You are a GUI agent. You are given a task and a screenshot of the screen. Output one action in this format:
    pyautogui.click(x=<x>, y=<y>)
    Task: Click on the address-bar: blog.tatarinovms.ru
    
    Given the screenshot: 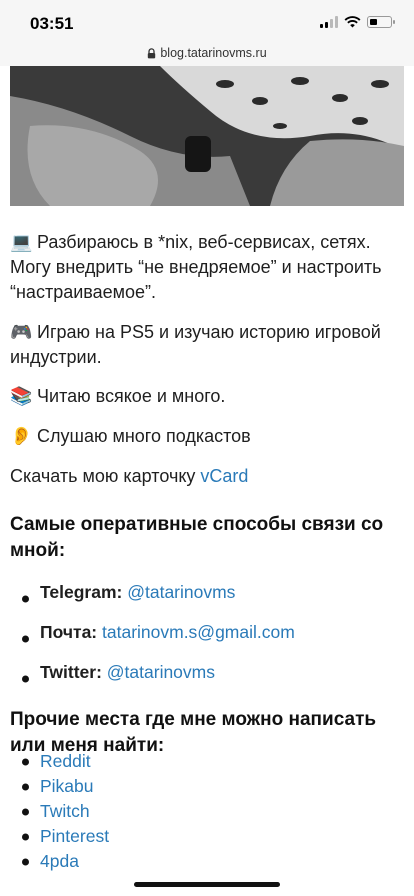 What is the action you would take?
    pyautogui.click(x=207, y=53)
    